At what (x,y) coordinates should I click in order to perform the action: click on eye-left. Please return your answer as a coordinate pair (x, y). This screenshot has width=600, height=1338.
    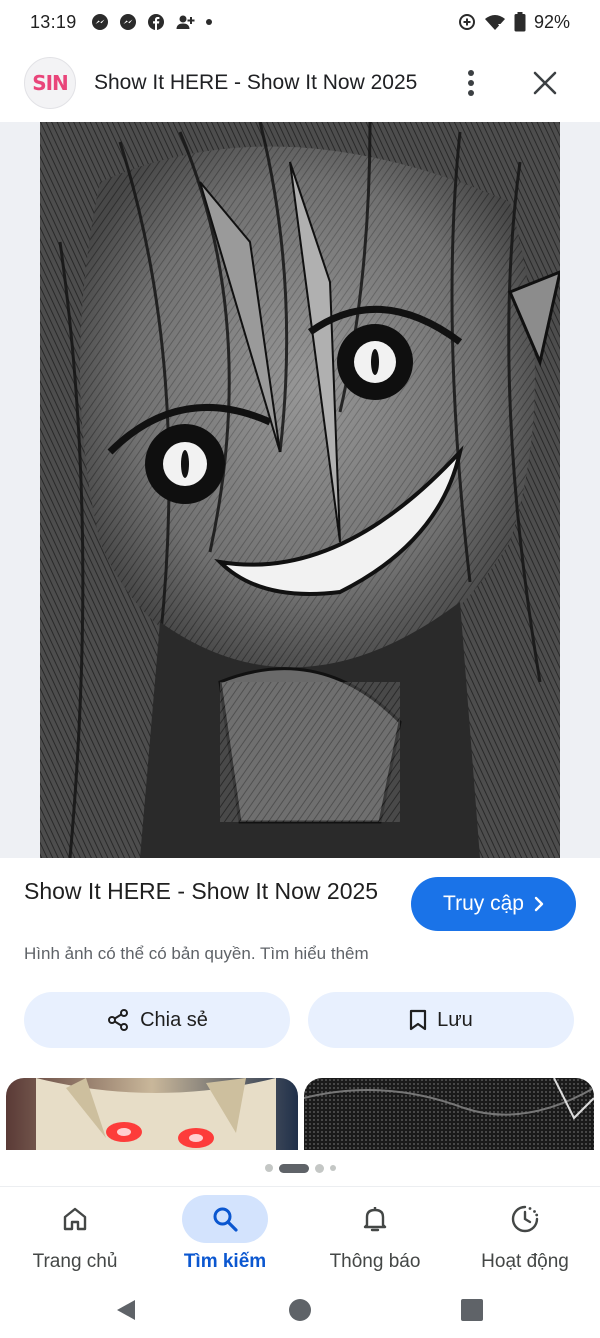
    Looking at the image, I should click on (185, 464).